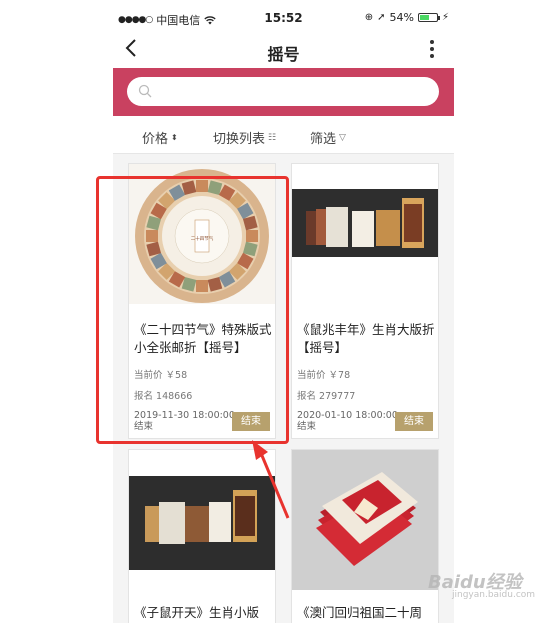  What do you see at coordinates (197, 612) in the screenshot?
I see `product-name: 《子鼠开天》生肖小版` at bounding box center [197, 612].